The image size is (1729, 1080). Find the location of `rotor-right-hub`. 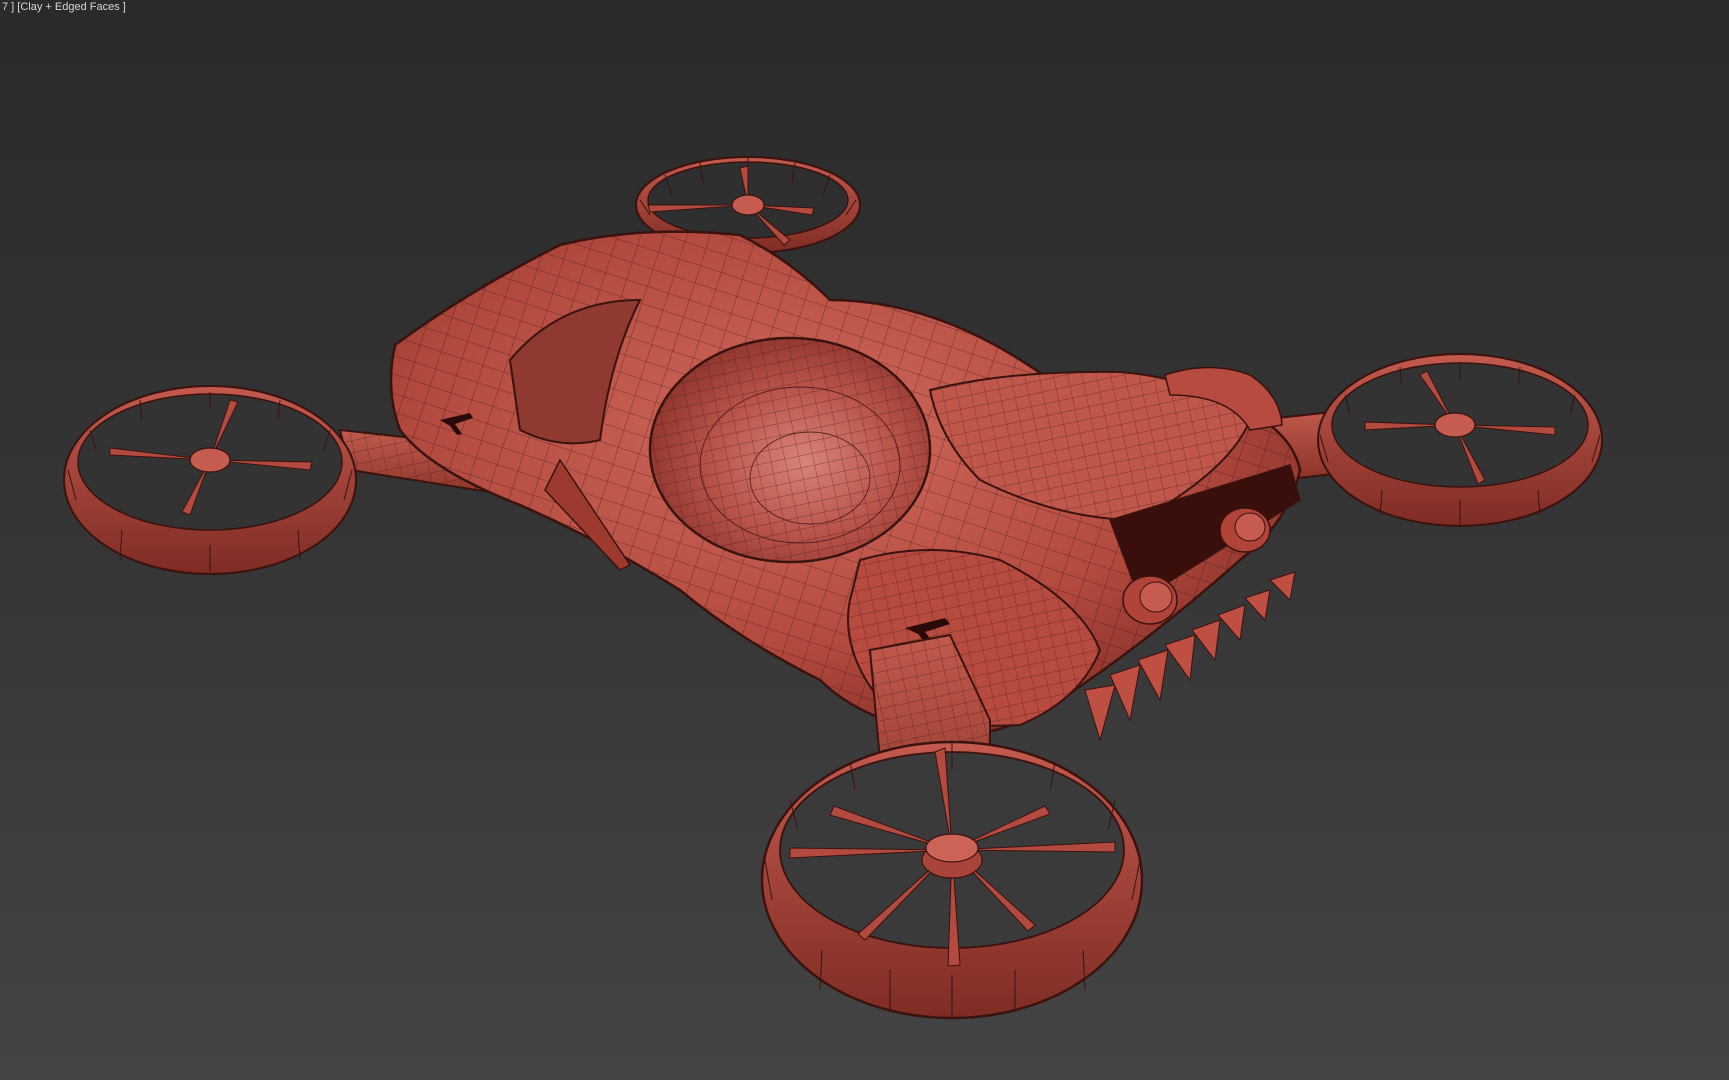

rotor-right-hub is located at coordinates (1455, 425).